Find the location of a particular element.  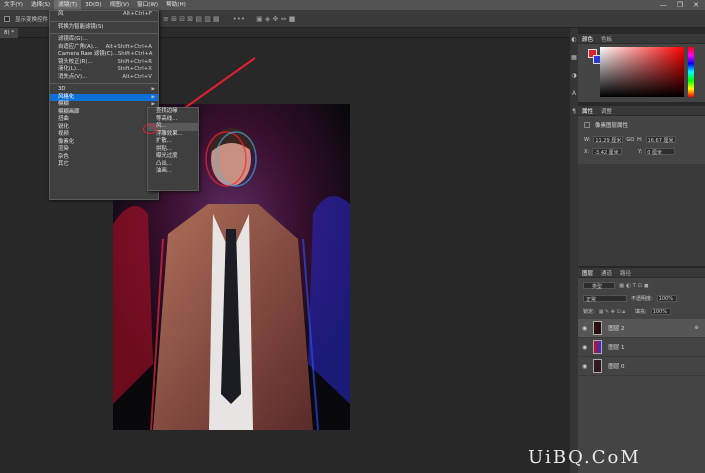

watermark-text: UiBQ.CoM is located at coordinates (584, 457).